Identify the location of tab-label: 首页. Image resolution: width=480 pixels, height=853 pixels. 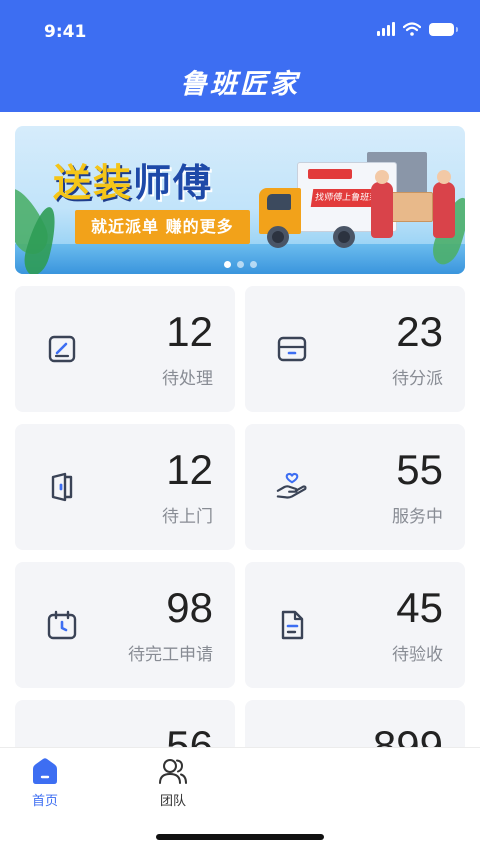
(44, 801).